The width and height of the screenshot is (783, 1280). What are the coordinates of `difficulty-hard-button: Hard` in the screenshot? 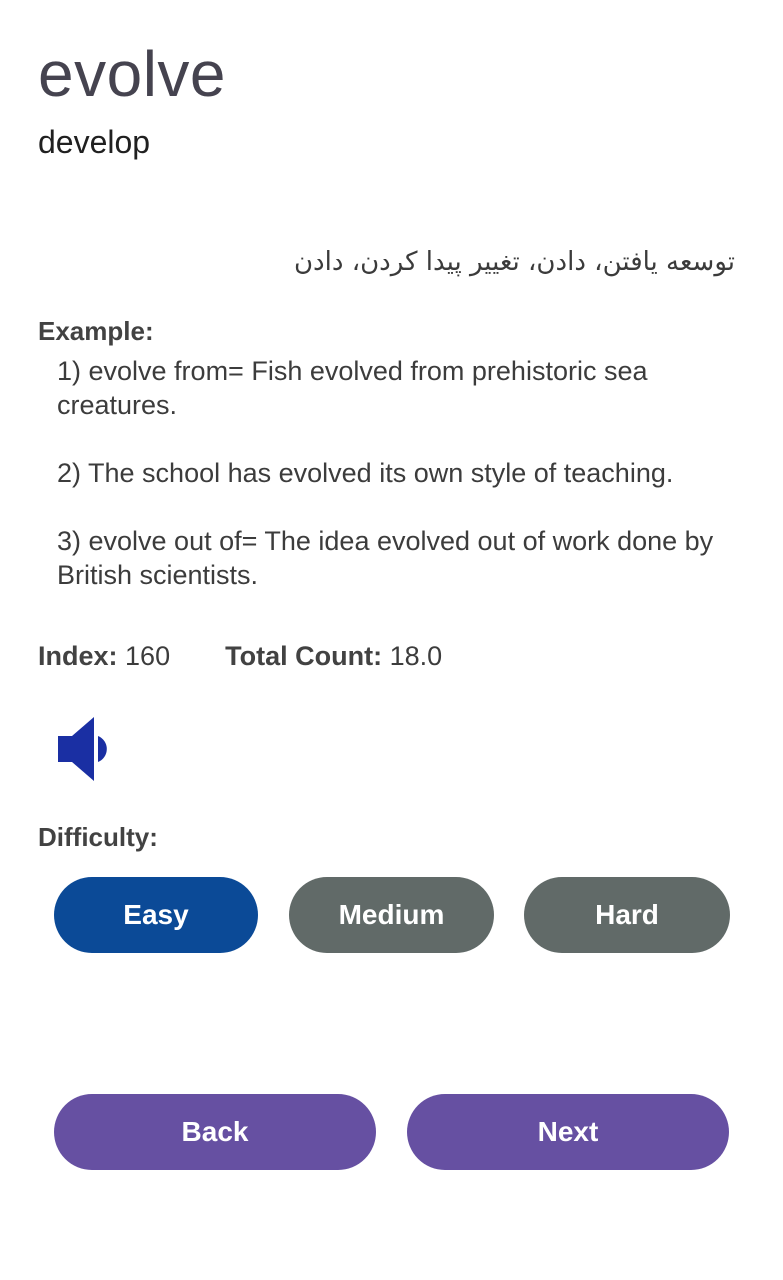 It's located at (627, 915).